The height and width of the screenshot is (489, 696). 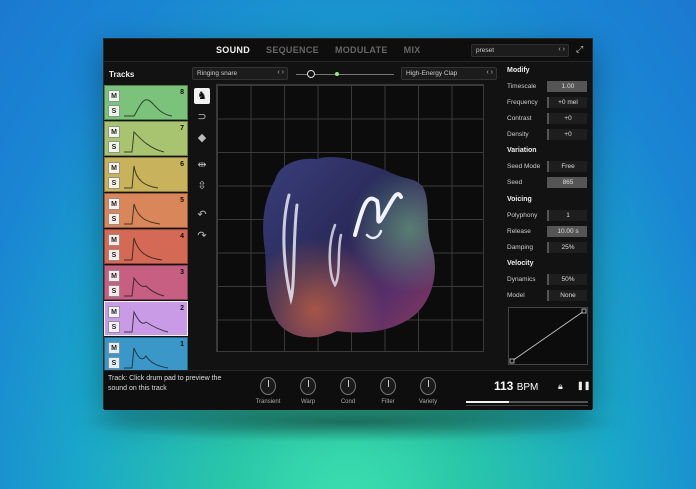 What do you see at coordinates (182, 200) in the screenshot?
I see `track-number: 5` at bounding box center [182, 200].